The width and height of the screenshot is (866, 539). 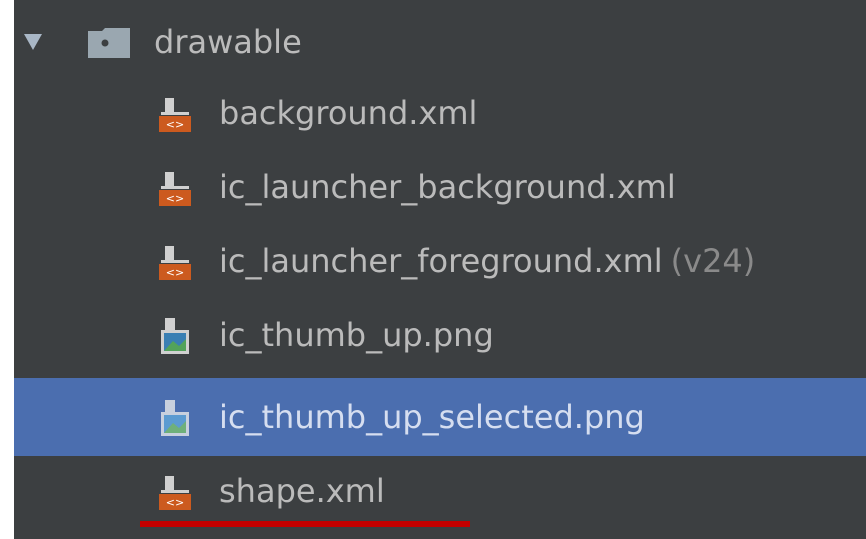 What do you see at coordinates (432, 417) in the screenshot?
I see `file-label: ic_thumb_up_selected.png` at bounding box center [432, 417].